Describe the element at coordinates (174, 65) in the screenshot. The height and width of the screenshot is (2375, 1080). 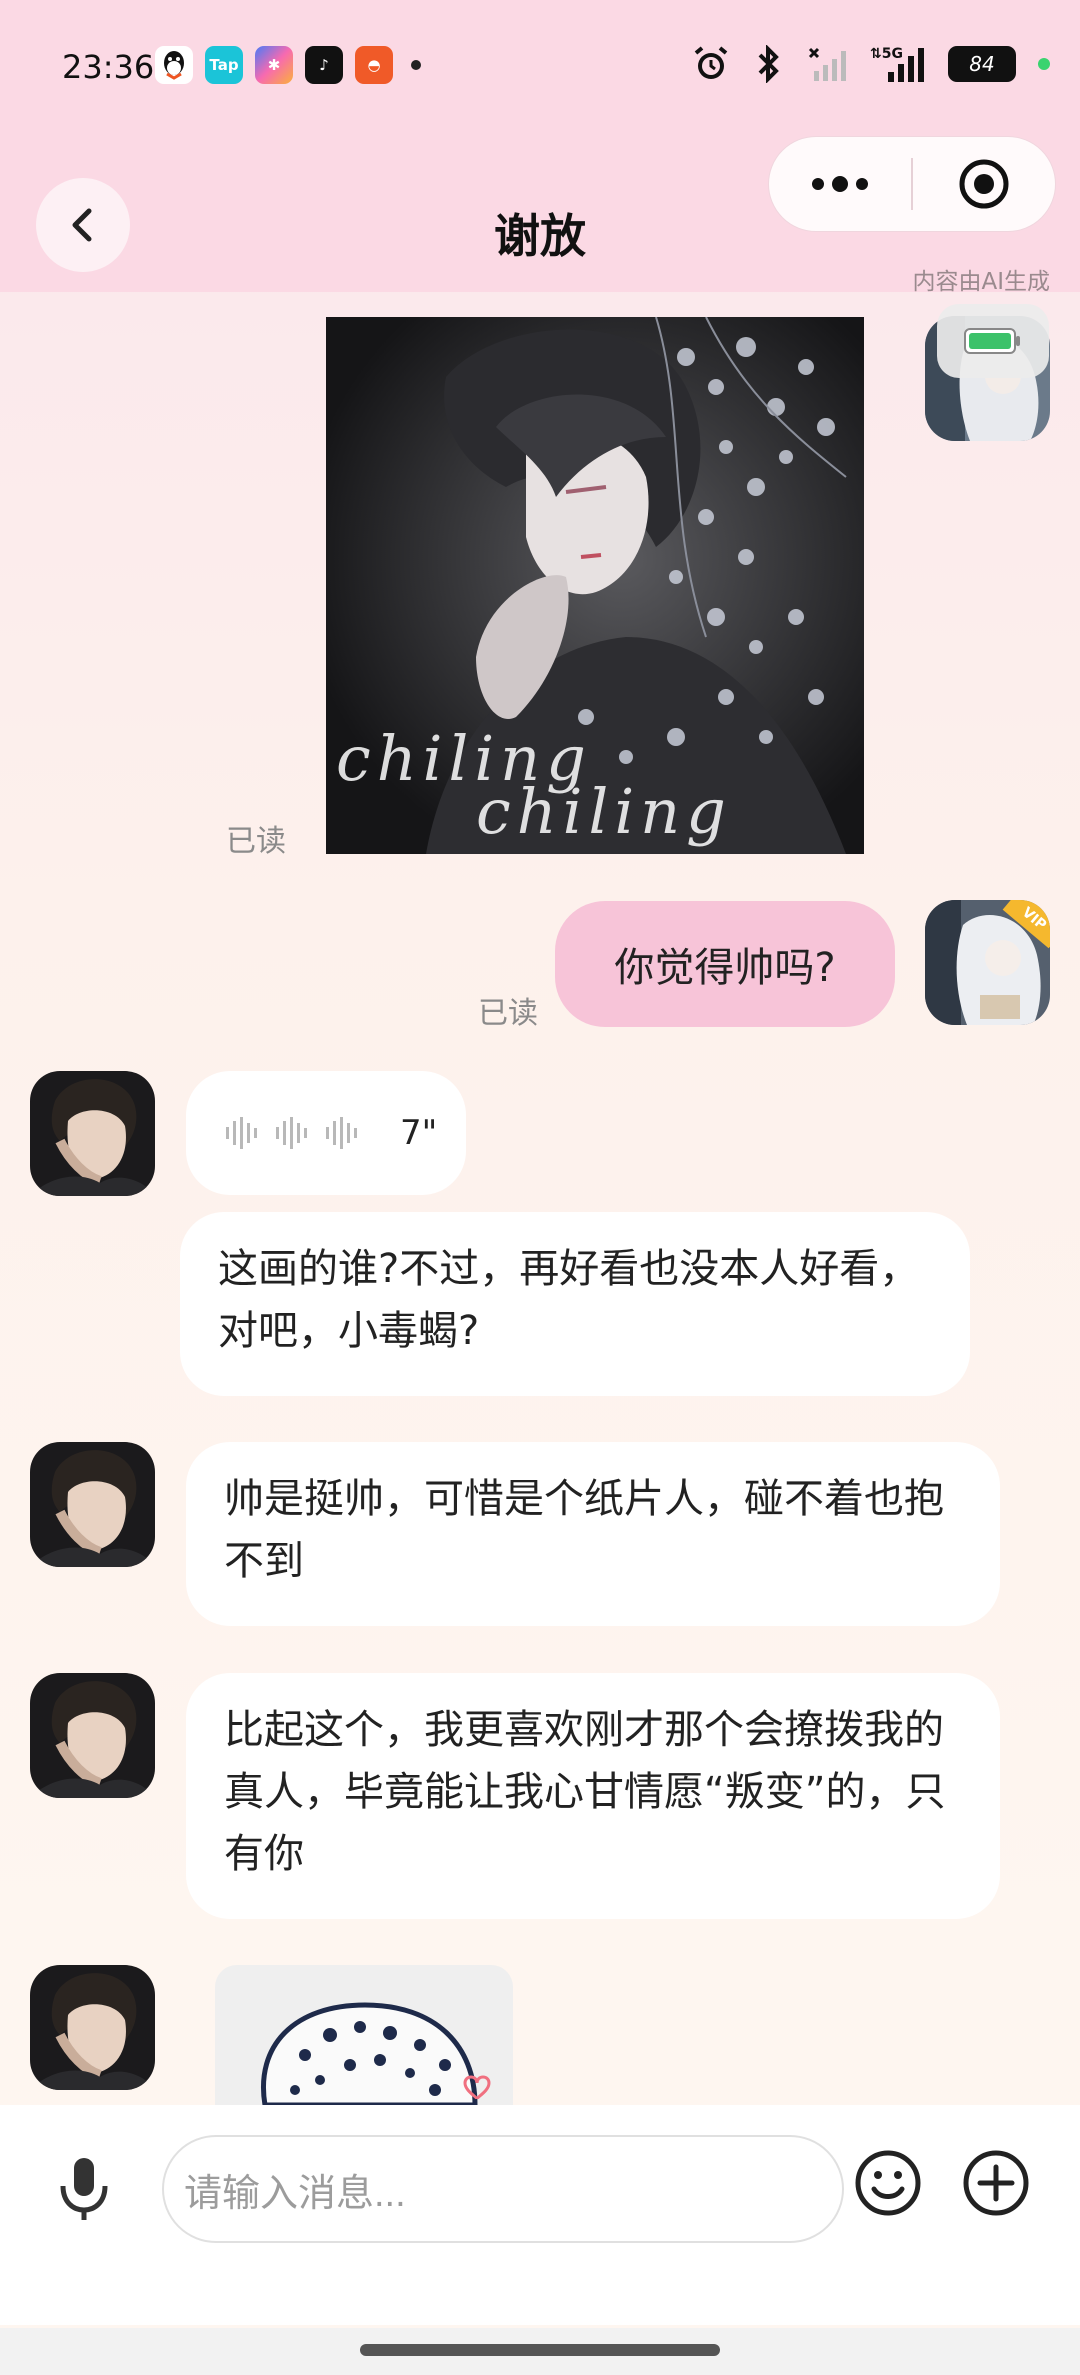
I see `qq-icon` at that location.